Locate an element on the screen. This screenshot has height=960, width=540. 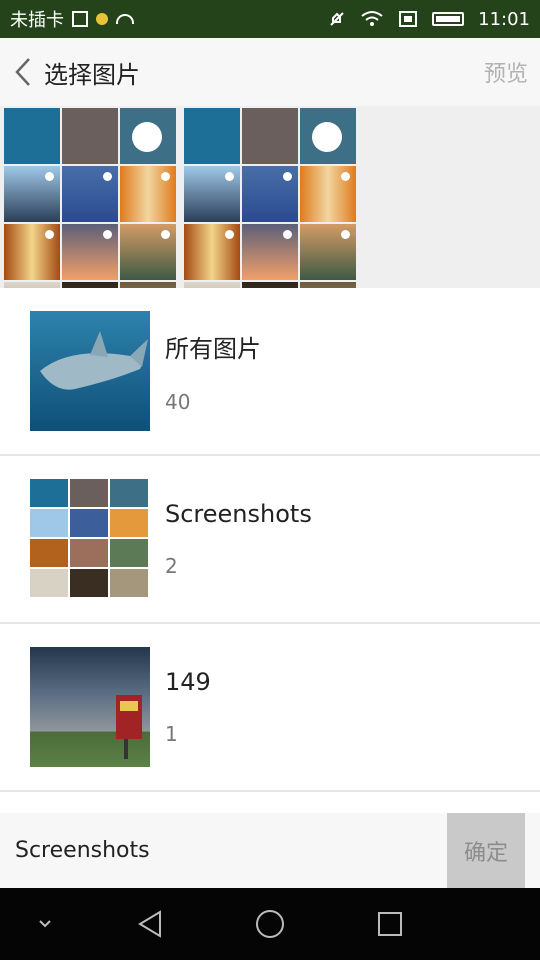
shark-image is located at coordinates (94, 360).